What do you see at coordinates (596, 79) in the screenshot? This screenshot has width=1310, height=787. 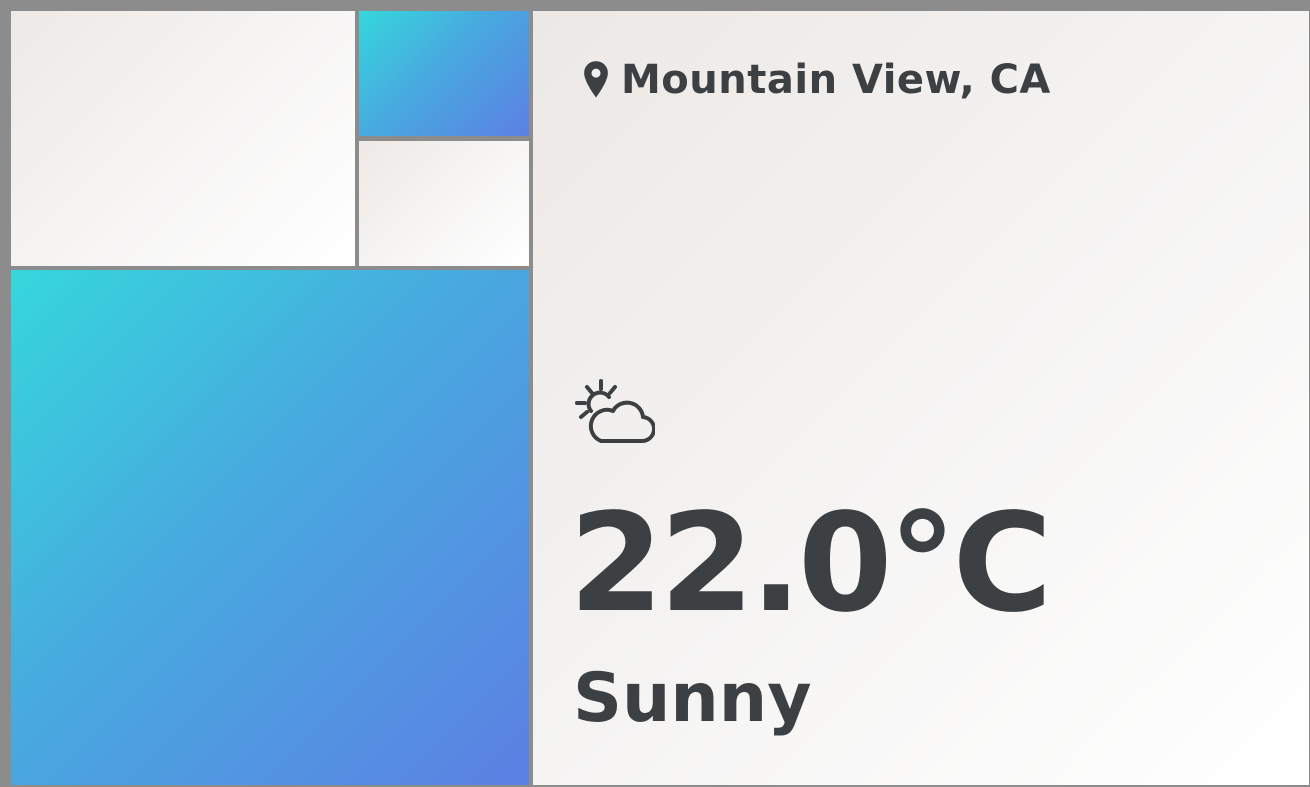 I see `map-pin-icon` at bounding box center [596, 79].